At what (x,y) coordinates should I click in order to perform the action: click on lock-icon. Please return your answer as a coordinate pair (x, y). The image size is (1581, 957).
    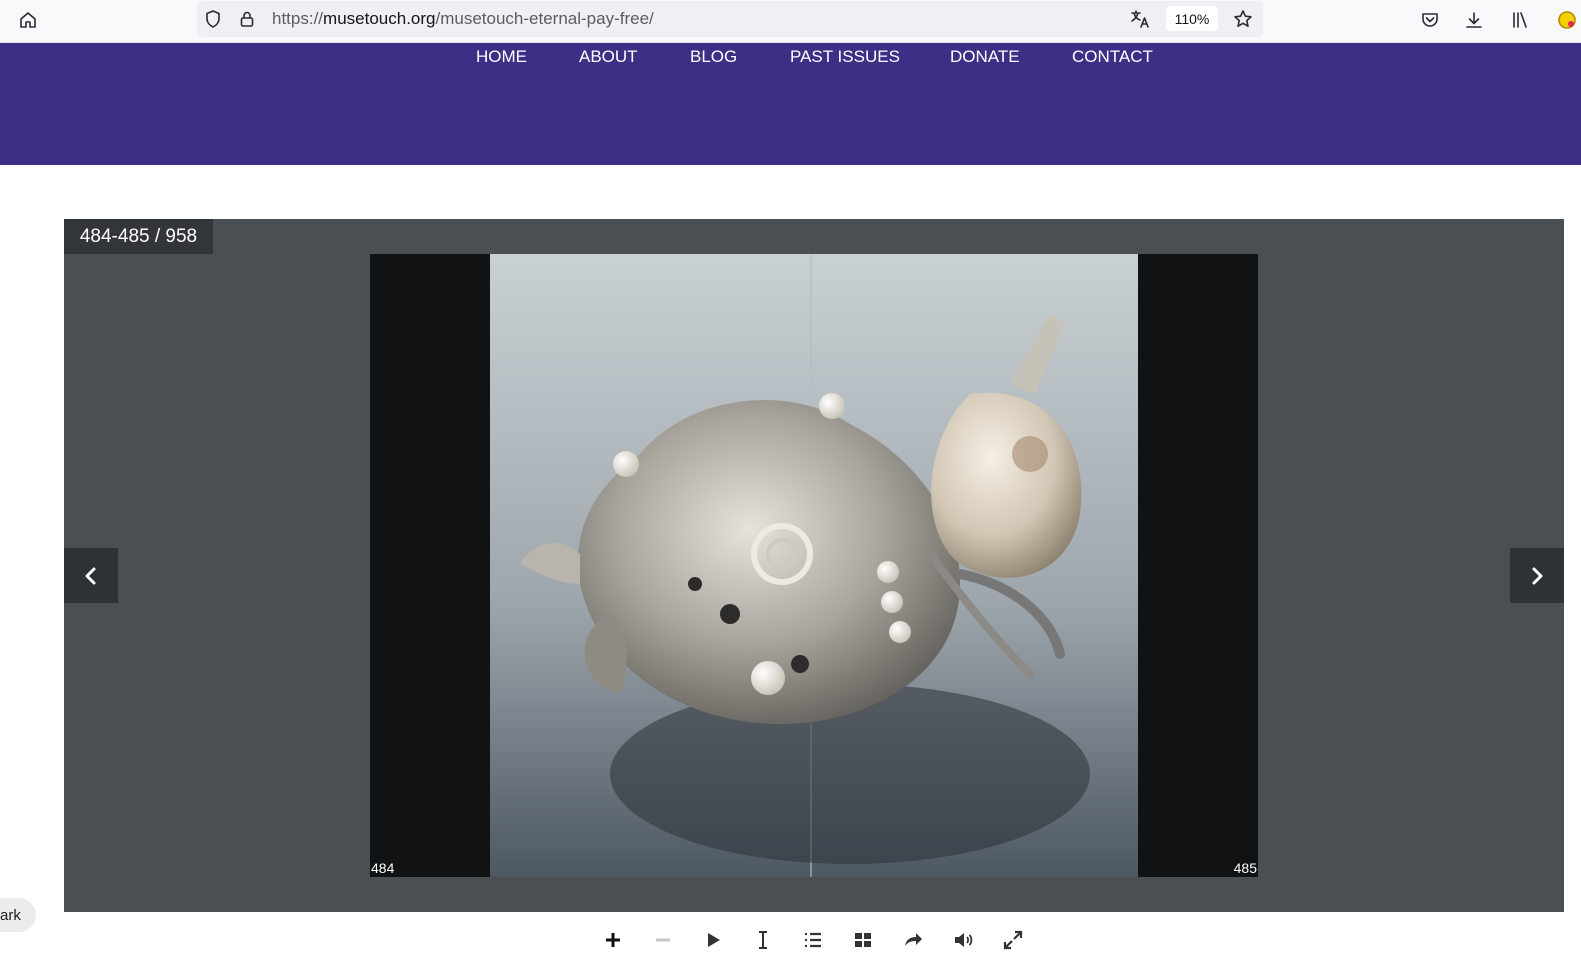
    Looking at the image, I should click on (247, 19).